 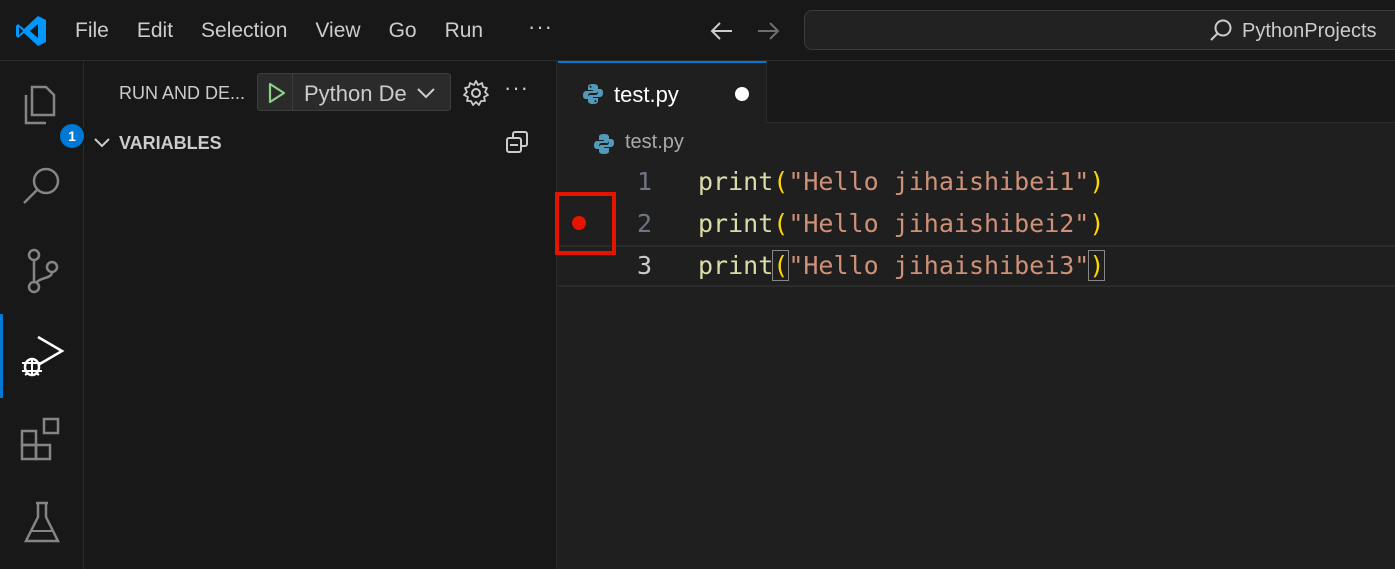 What do you see at coordinates (92, 31) in the screenshot?
I see `menu-file: File` at bounding box center [92, 31].